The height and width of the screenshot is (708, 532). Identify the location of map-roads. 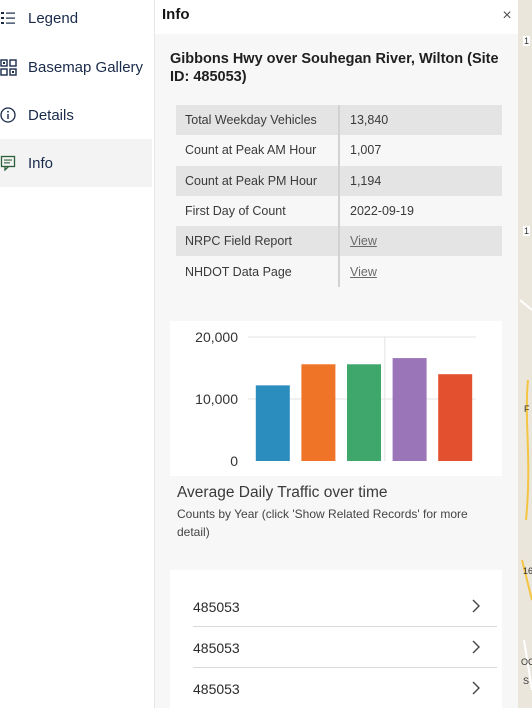
(525, 495).